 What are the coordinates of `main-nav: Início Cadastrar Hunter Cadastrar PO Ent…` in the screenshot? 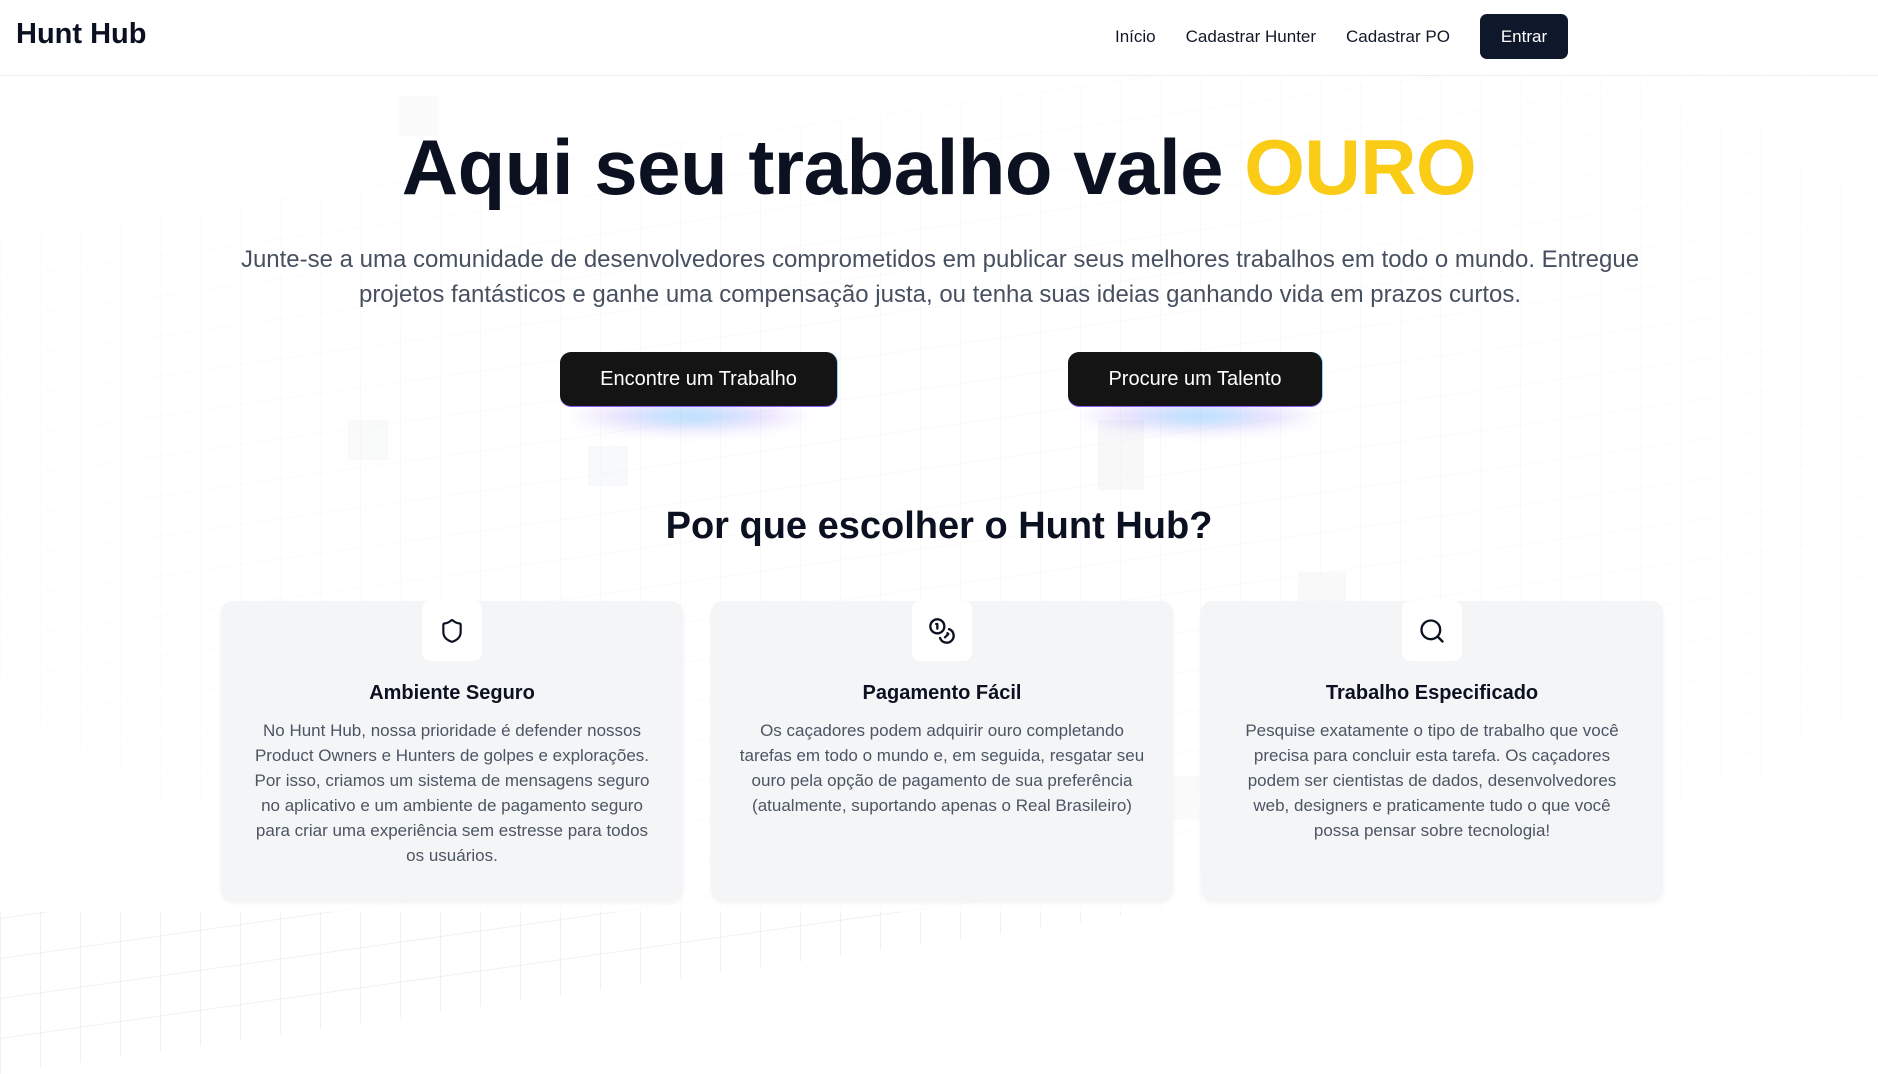 It's located at (1341, 36).